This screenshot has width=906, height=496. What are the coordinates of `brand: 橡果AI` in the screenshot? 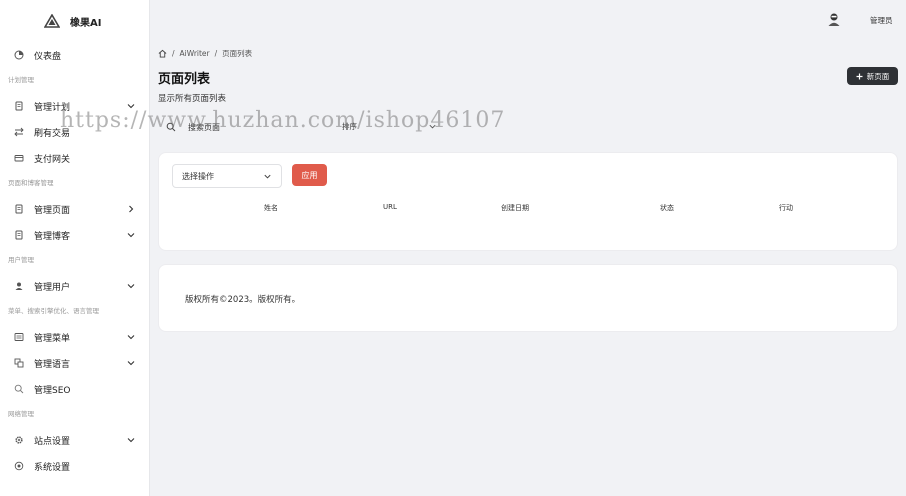 It's located at (74, 21).